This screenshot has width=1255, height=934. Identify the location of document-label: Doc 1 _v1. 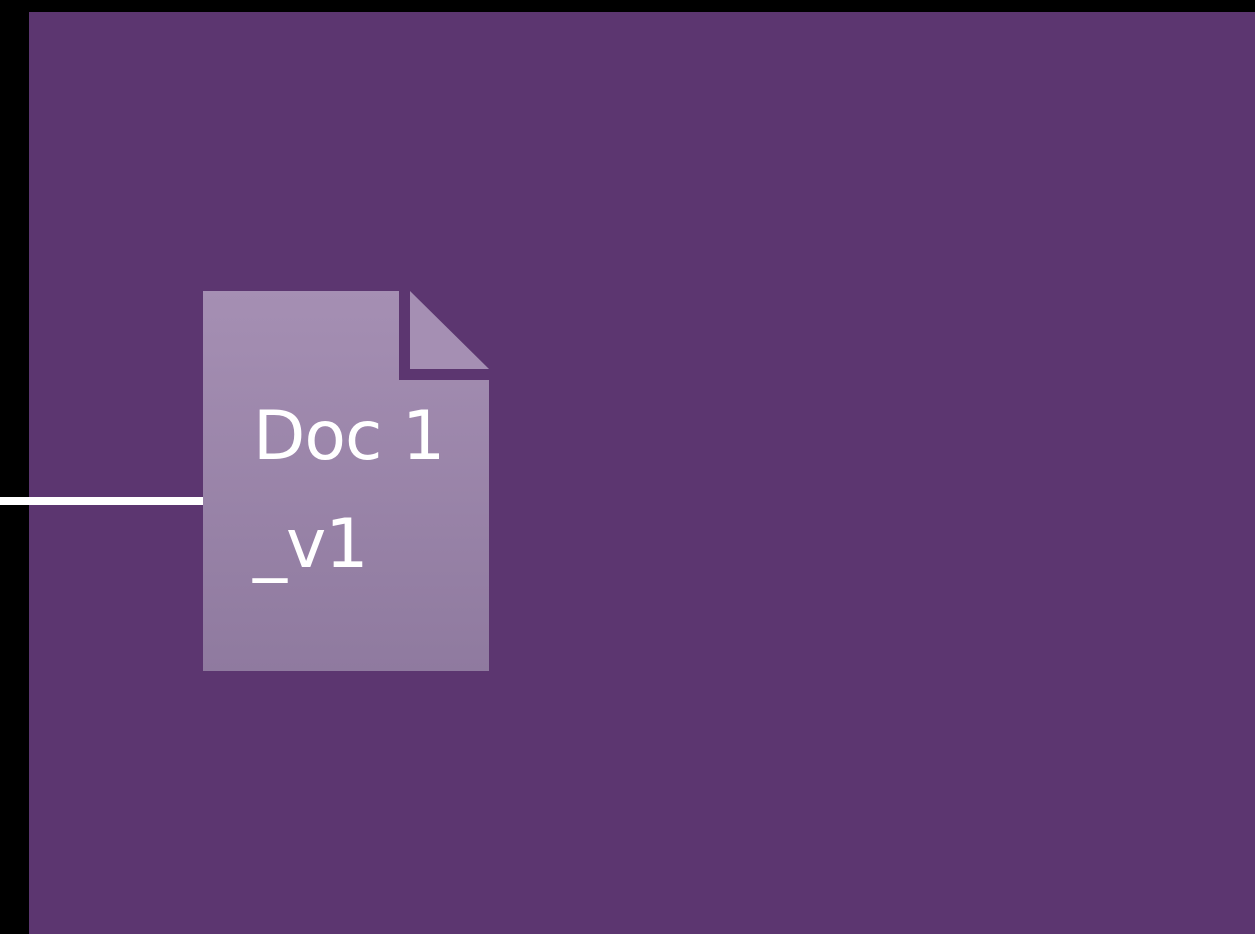
(368, 491).